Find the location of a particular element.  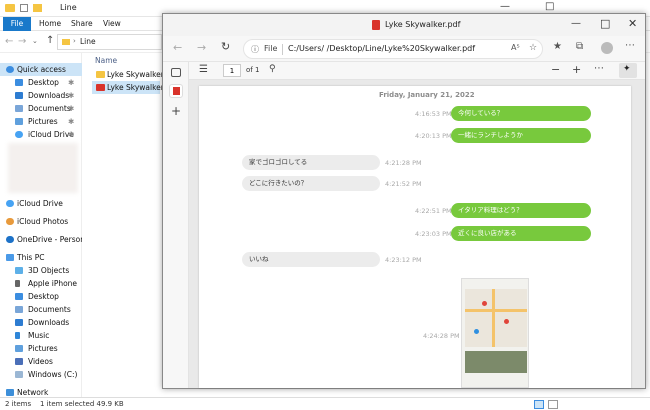

ribbon-tab-view: View is located at coordinates (112, 24).